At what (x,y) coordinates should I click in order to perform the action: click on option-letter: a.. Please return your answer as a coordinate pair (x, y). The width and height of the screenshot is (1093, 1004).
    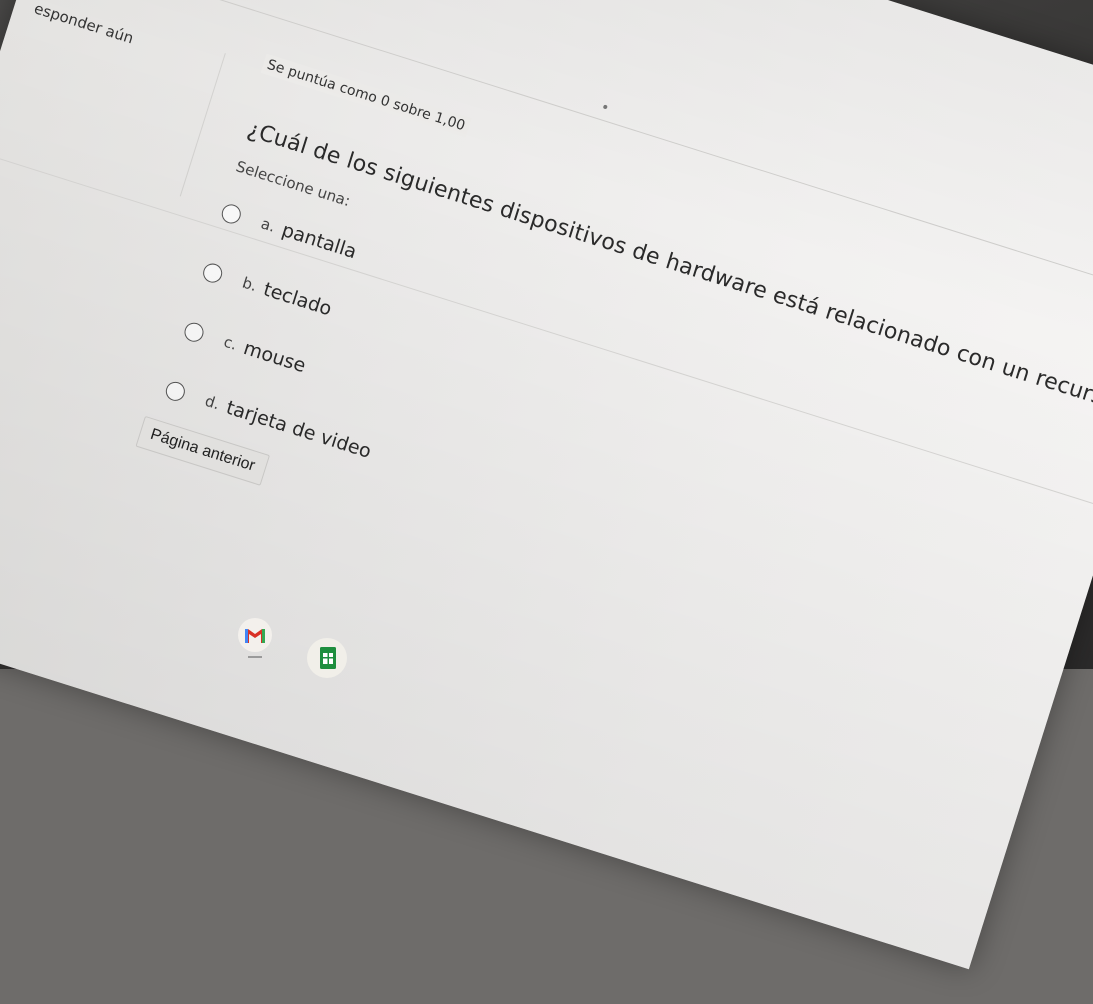
    Looking at the image, I should click on (268, 225).